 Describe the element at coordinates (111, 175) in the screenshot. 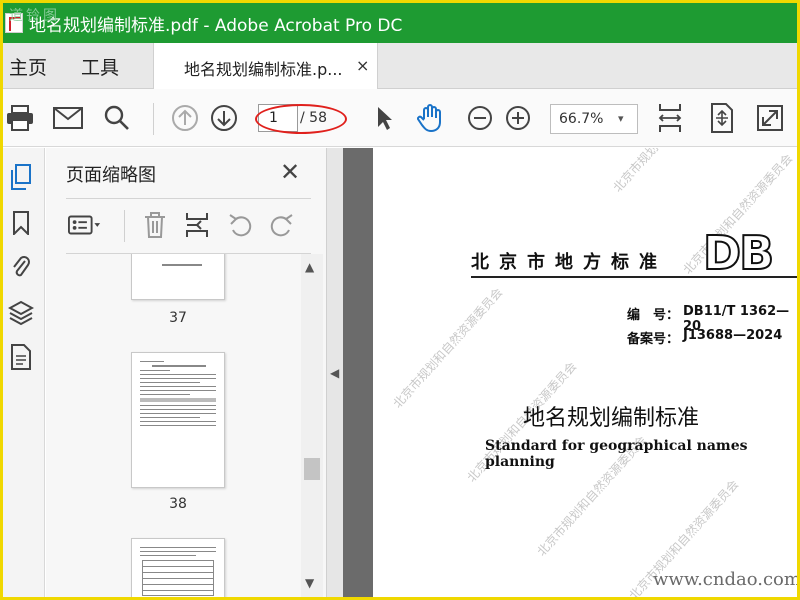

I see `panel-title: 页面缩略图` at that location.